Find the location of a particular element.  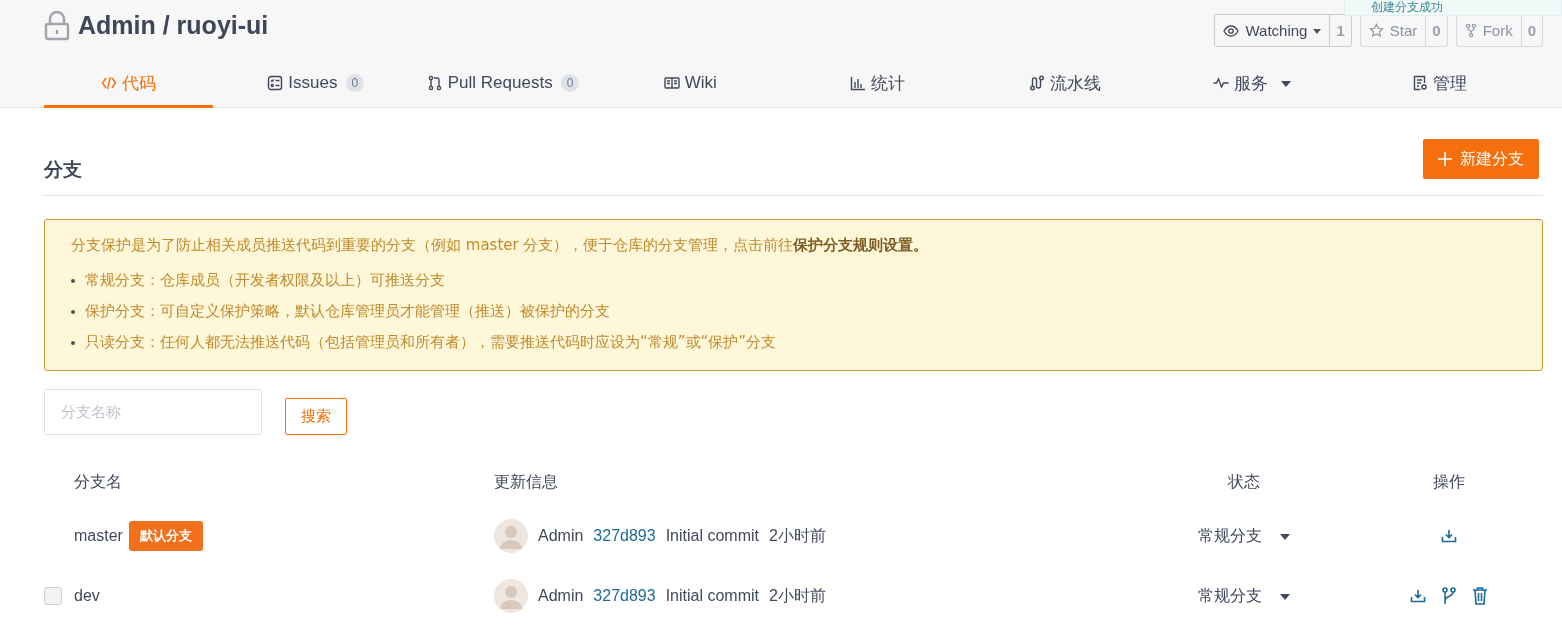

notice-text: 分支保护是为了防止相关成员推送代码到重要的分支（例如 master 分支），便于仓库的分支管理，点击前往保护分支规则设置。 is located at coordinates (500, 245).